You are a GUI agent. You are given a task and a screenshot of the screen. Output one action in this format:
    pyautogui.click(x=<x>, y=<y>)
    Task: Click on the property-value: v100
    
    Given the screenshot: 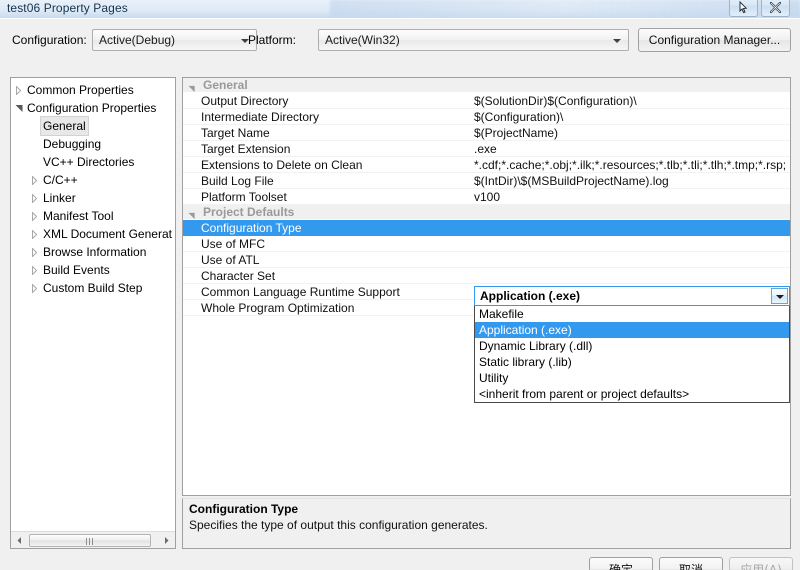 What is the action you would take?
    pyautogui.click(x=630, y=197)
    